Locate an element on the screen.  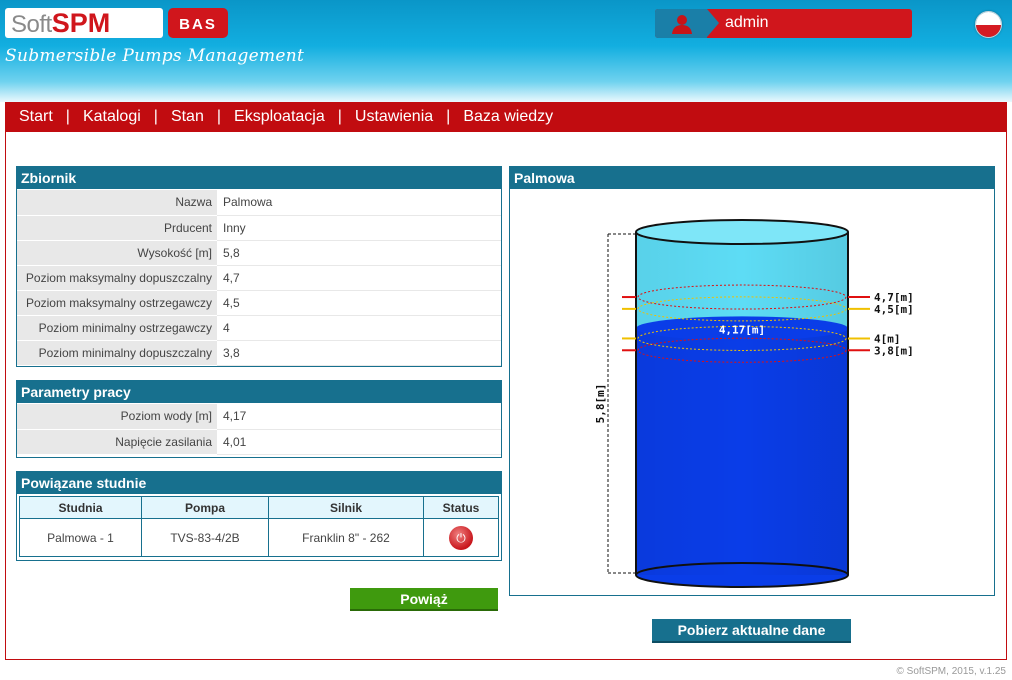
field-label: Poziom maksymalny dopuszczalny is located at coordinates (117, 278).